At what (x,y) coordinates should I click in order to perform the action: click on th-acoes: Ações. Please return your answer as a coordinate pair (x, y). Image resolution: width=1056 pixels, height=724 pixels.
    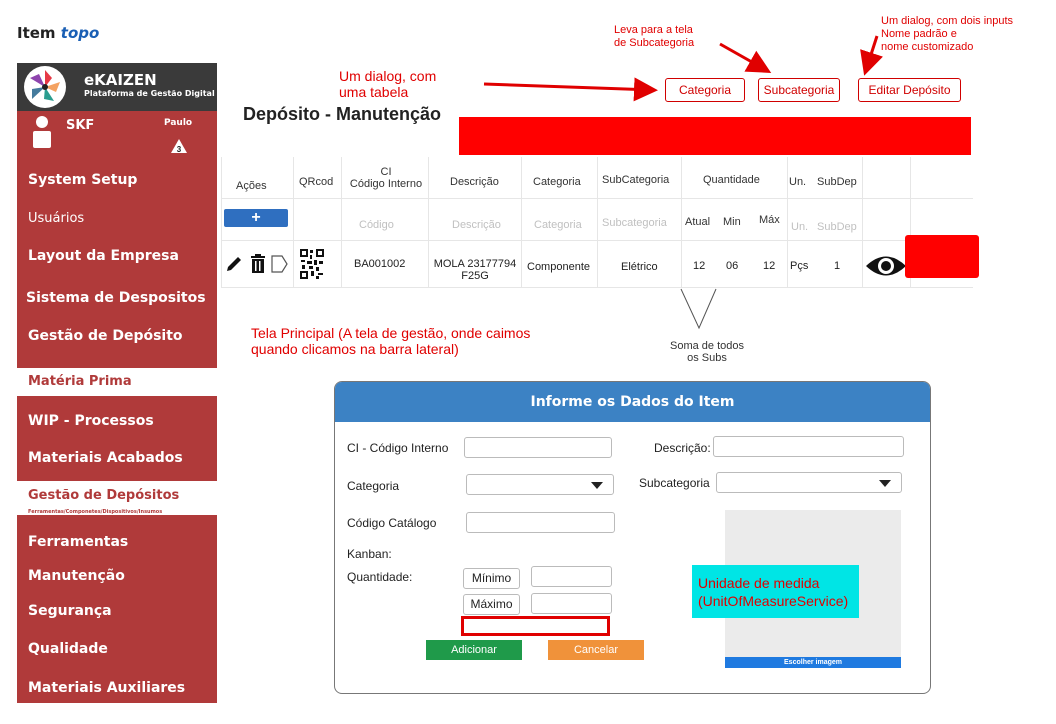
    Looking at the image, I should click on (251, 186).